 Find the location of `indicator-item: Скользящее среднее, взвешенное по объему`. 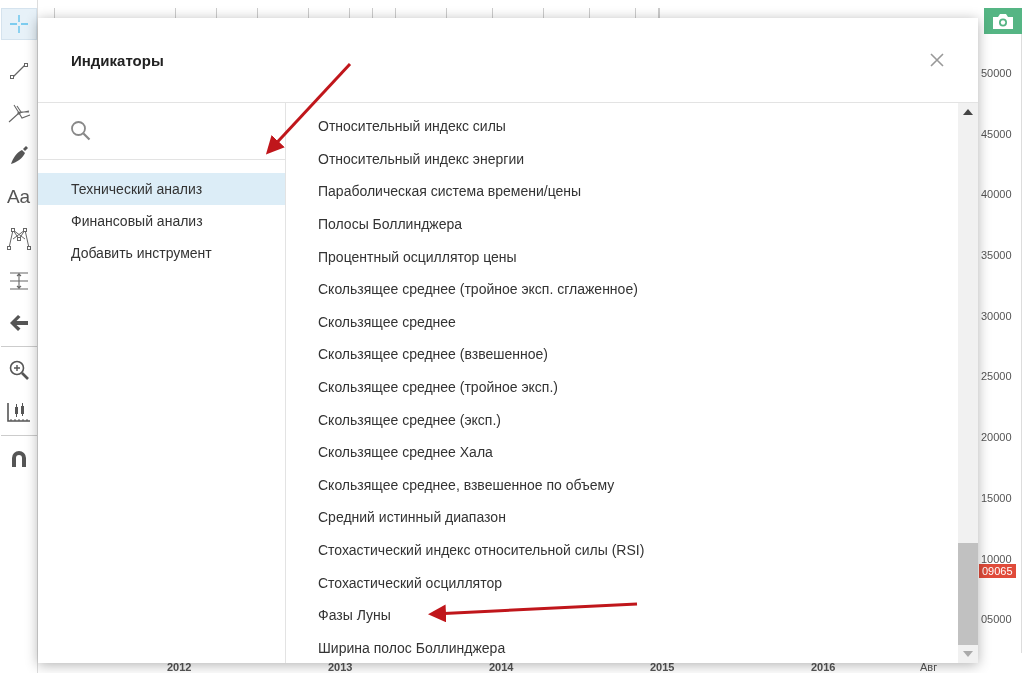

indicator-item: Скользящее среднее, взвешенное по объему is located at coordinates (622, 485).